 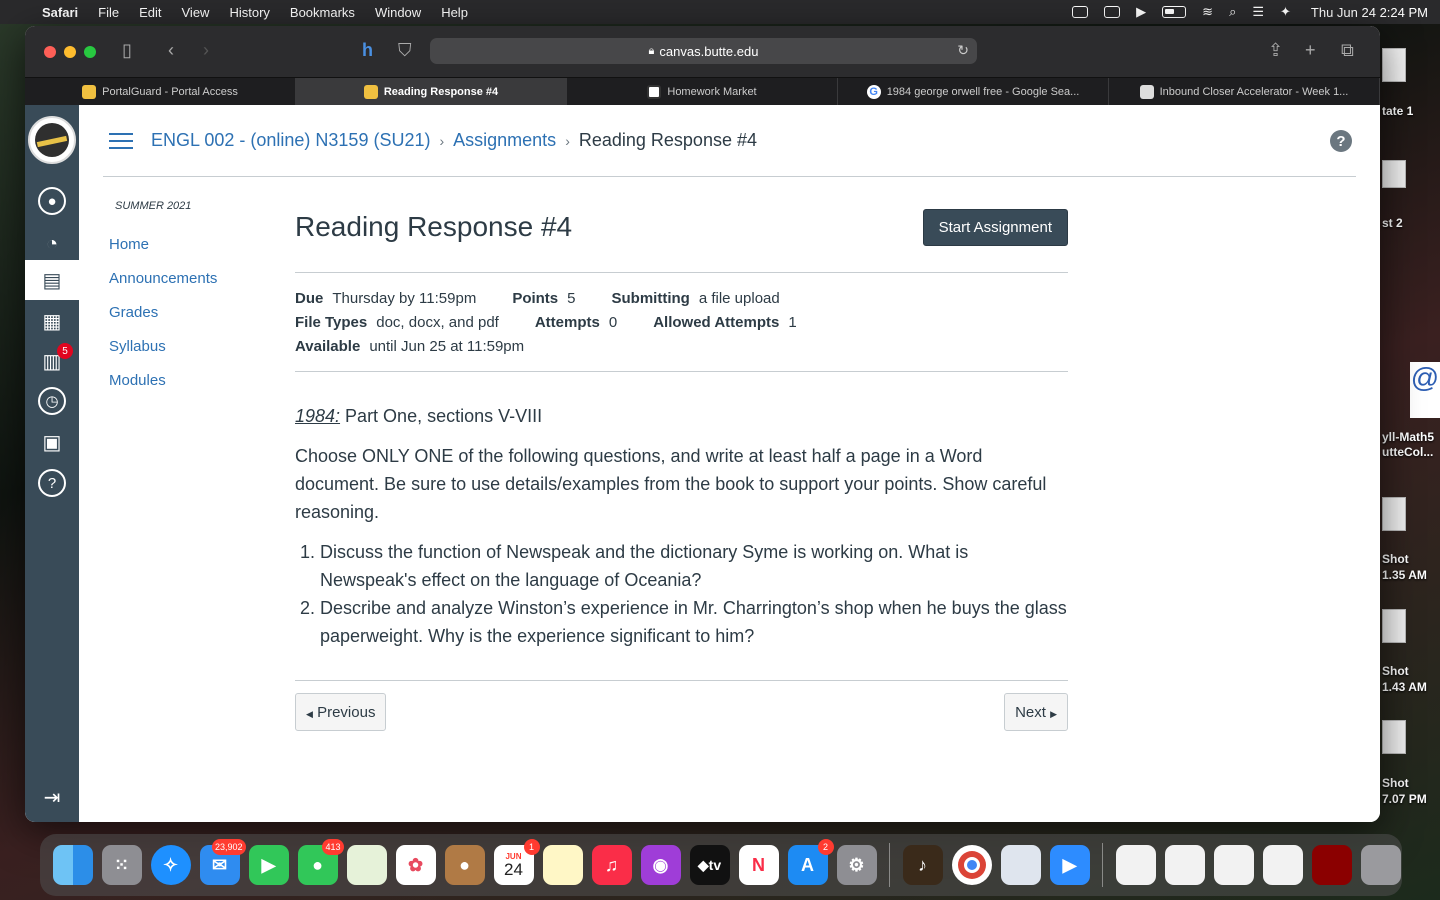 I want to click on desktop-label: tate 1, so click(x=1397, y=111).